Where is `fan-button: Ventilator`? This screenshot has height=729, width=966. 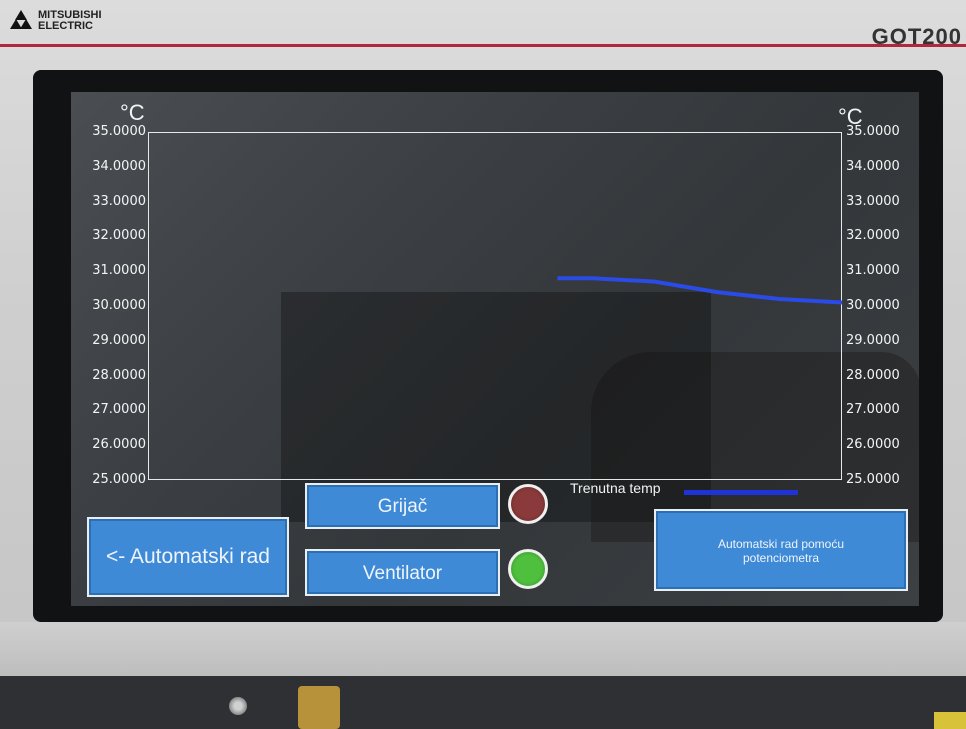
fan-button: Ventilator is located at coordinates (402, 572).